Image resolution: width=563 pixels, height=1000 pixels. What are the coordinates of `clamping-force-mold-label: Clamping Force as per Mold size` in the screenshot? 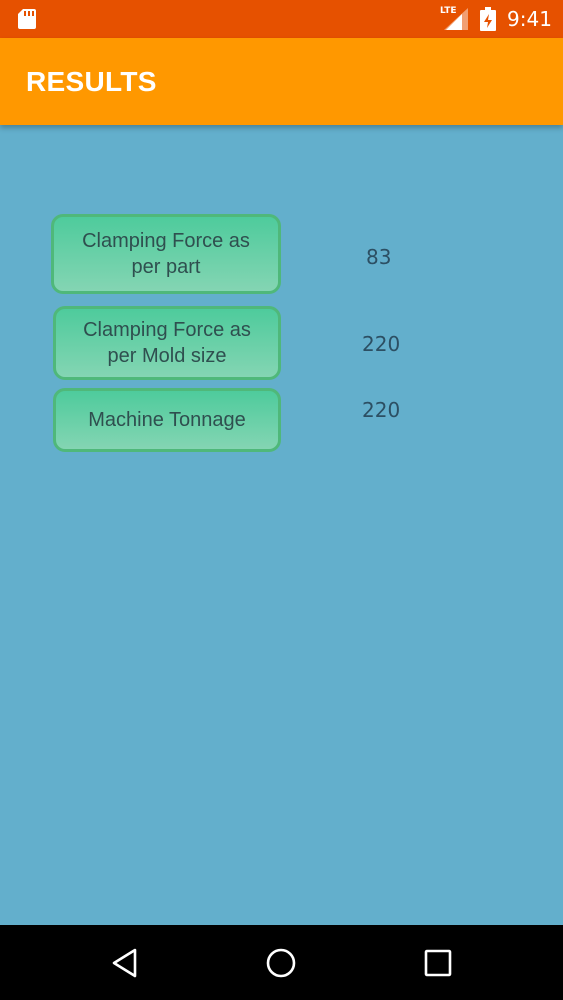 It's located at (167, 343).